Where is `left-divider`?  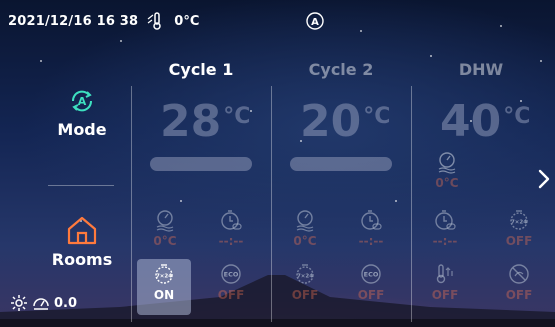
left-divider is located at coordinates (81, 185).